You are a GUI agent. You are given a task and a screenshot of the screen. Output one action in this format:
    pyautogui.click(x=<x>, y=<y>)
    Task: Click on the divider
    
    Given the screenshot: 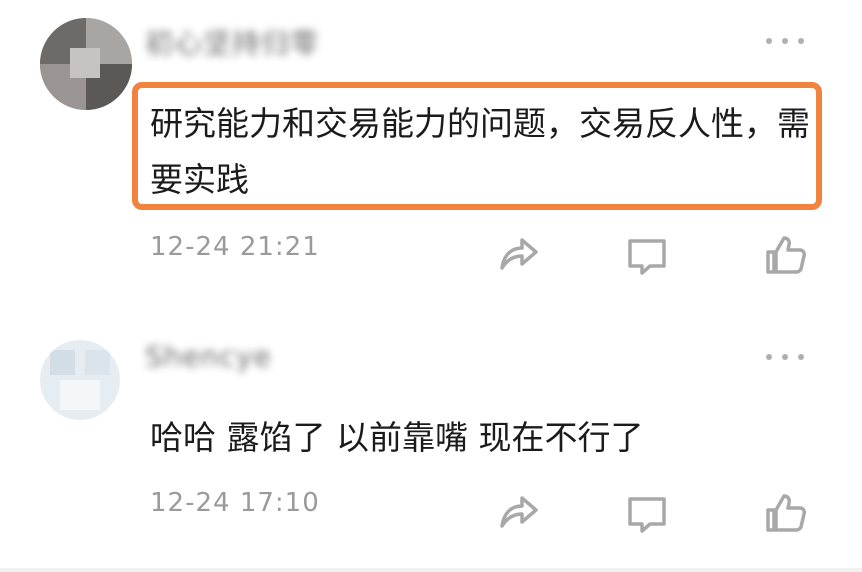 What is the action you would take?
    pyautogui.click(x=431, y=570)
    